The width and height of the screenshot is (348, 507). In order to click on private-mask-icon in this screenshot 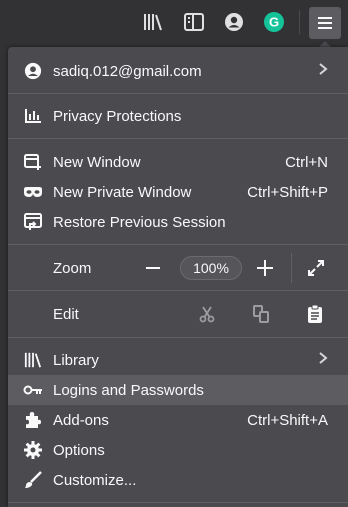, I will do `click(33, 192)`.